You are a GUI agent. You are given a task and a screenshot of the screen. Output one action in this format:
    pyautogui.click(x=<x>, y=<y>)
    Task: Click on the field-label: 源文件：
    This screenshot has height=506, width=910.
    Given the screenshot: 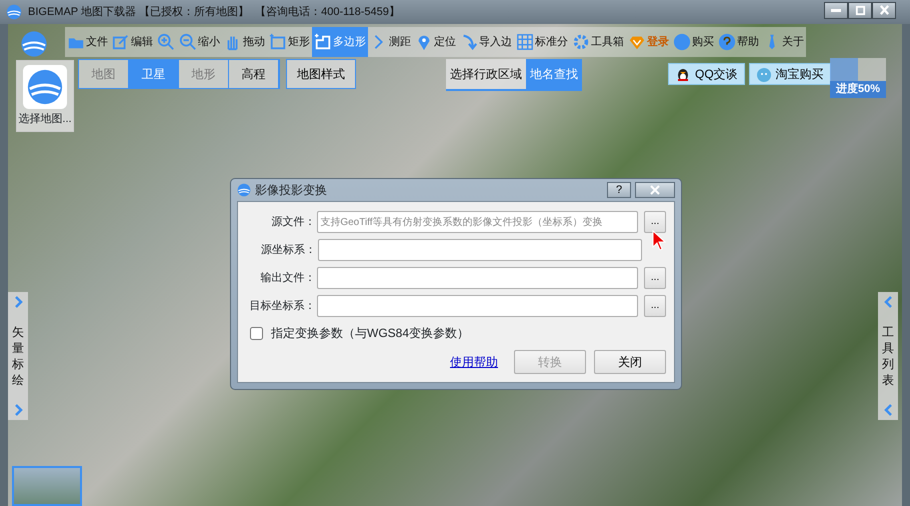 What is the action you would take?
    pyautogui.click(x=293, y=222)
    